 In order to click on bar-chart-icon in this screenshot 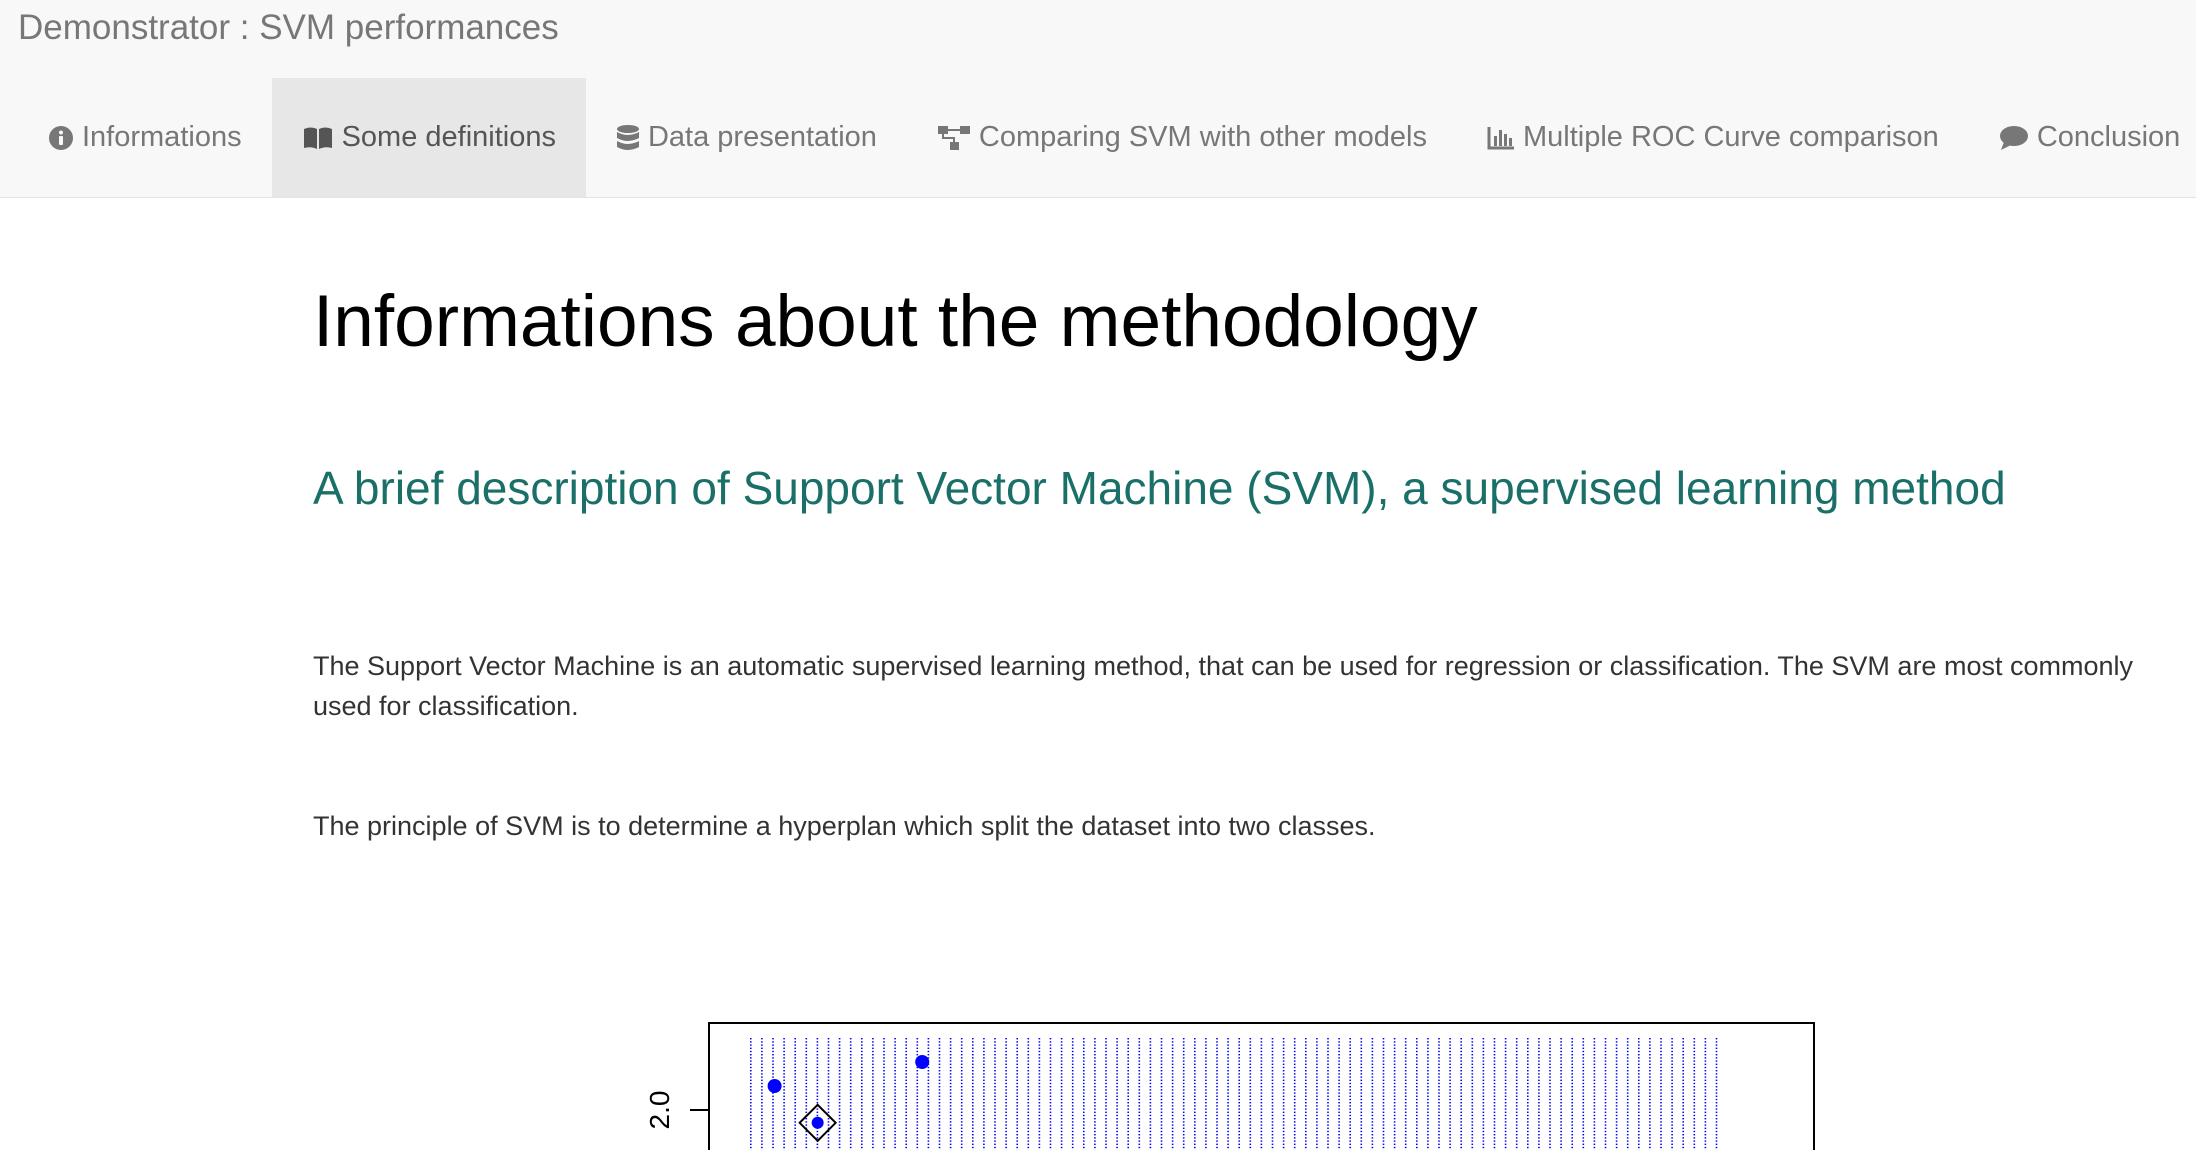, I will do `click(1501, 138)`.